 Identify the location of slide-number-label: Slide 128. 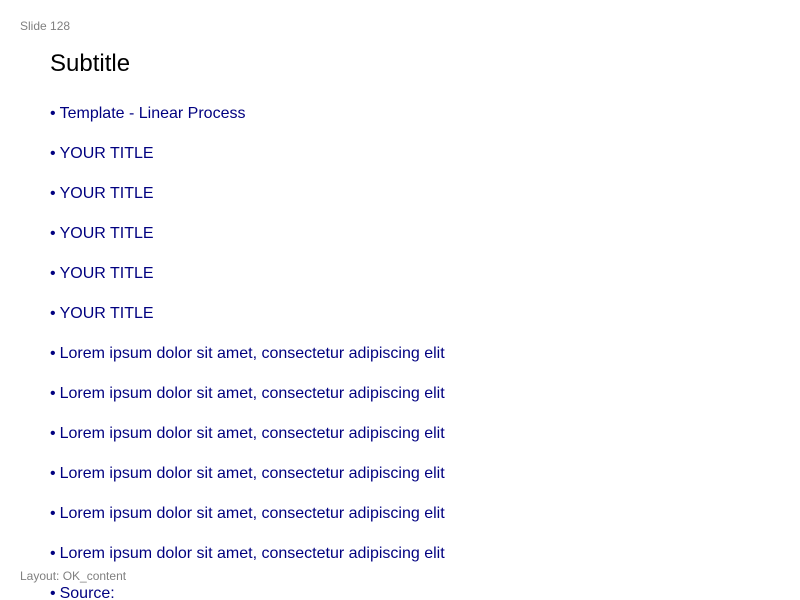
(45, 26).